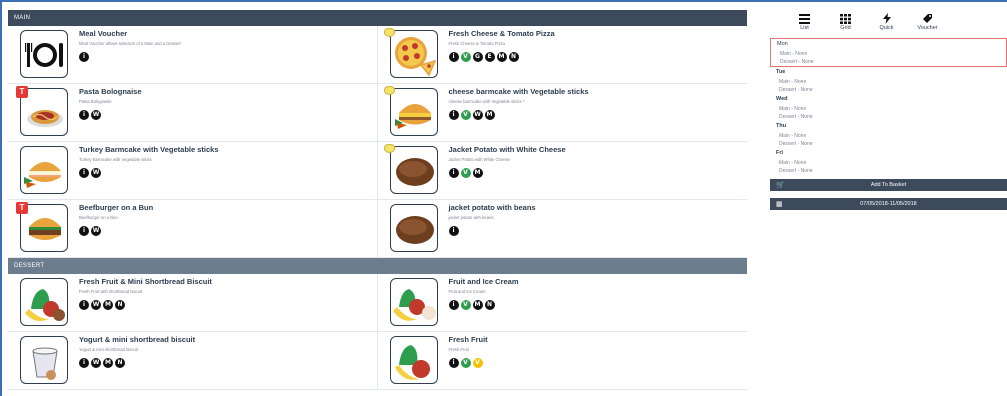 The image size is (1007, 396). What do you see at coordinates (489, 57) in the screenshot?
I see `dietary-e-icon: E` at bounding box center [489, 57].